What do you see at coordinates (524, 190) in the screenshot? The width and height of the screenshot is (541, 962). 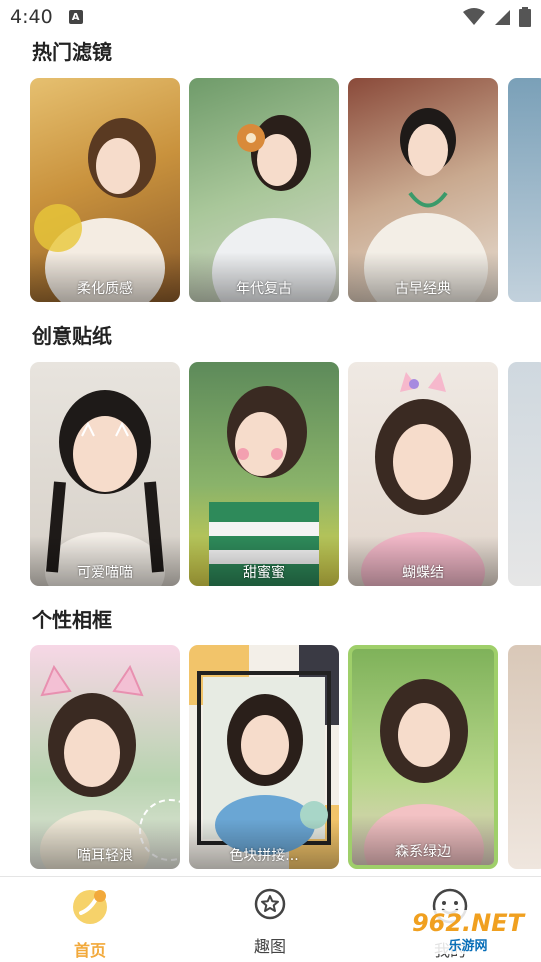 I see `filter-card-peek` at bounding box center [524, 190].